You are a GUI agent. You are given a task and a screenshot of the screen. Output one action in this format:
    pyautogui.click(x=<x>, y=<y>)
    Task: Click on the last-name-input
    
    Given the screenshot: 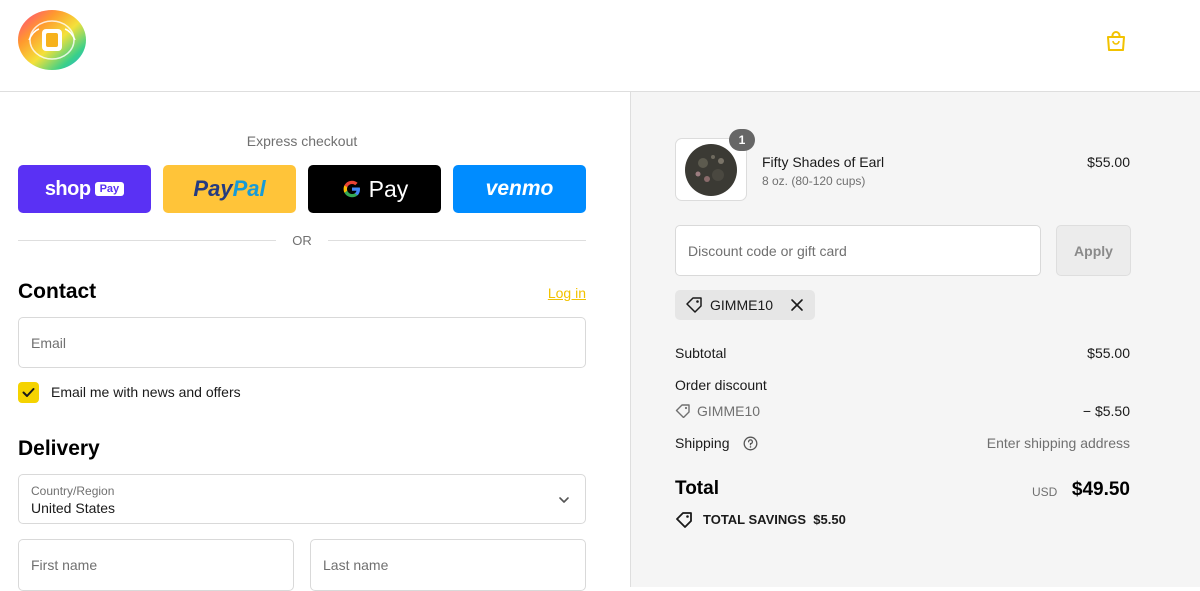 What is the action you would take?
    pyautogui.click(x=448, y=565)
    